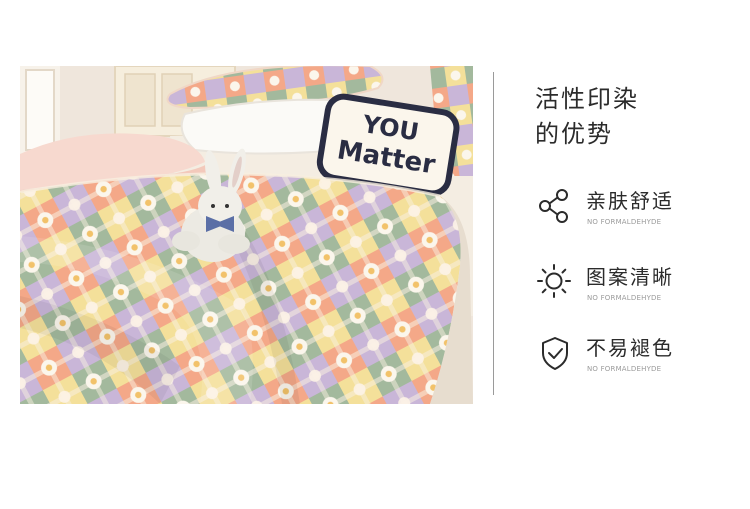 This screenshot has width=750, height=509. Describe the element at coordinates (635, 117) in the screenshot. I see `section-heading: 活性印染 的优势` at that location.